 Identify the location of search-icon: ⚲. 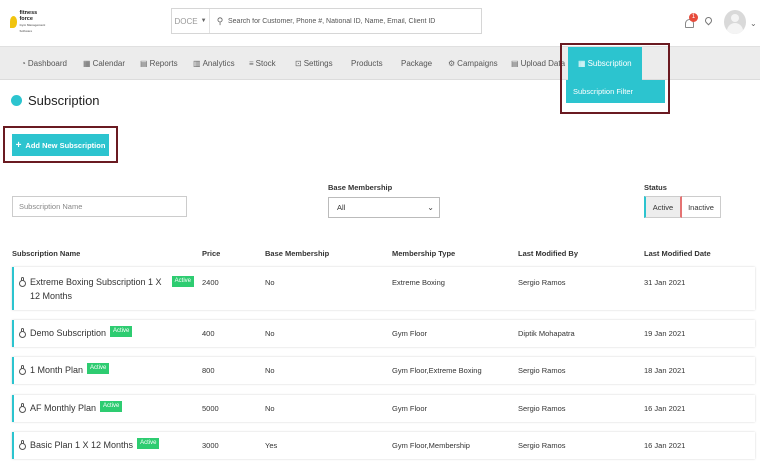
(220, 20).